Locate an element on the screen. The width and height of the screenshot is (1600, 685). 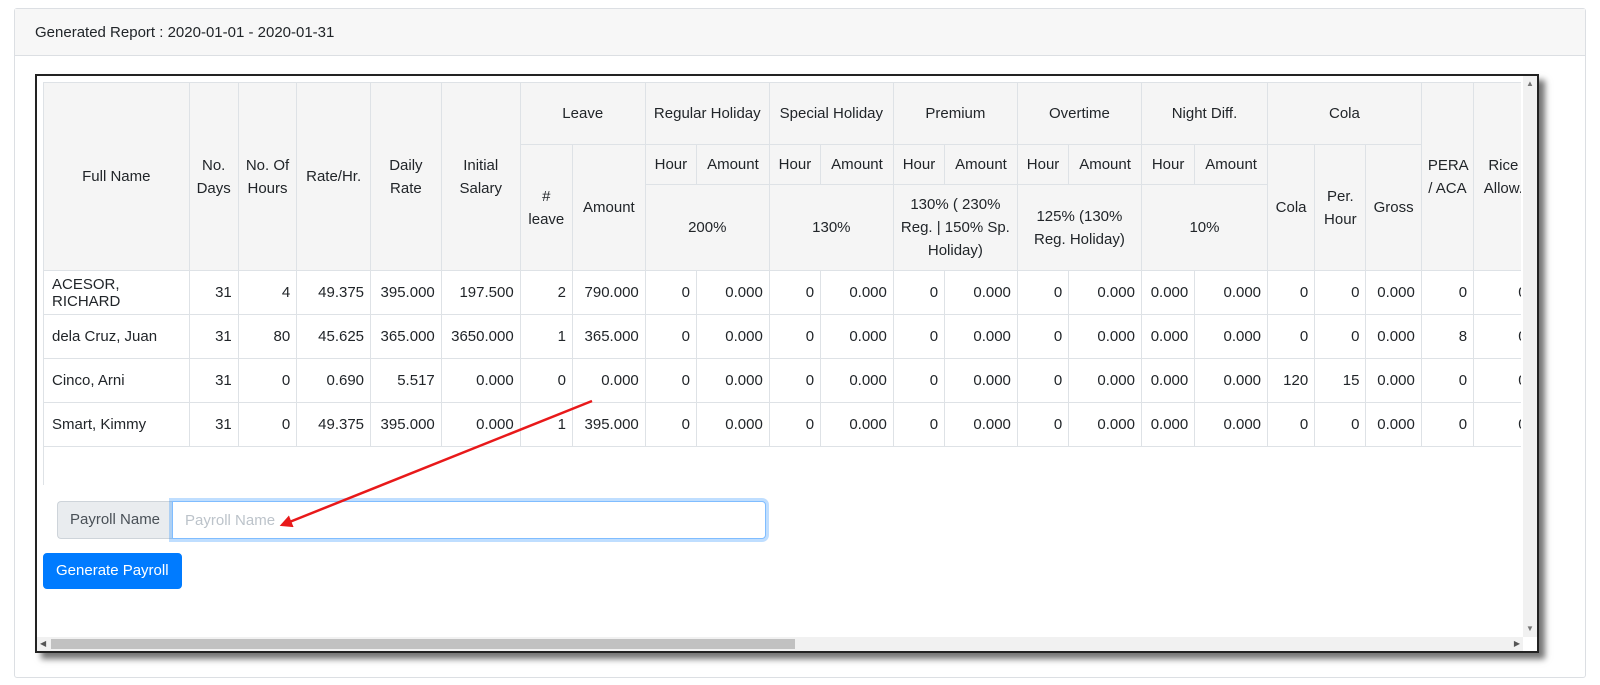
header-premium: Premium is located at coordinates (955, 113).